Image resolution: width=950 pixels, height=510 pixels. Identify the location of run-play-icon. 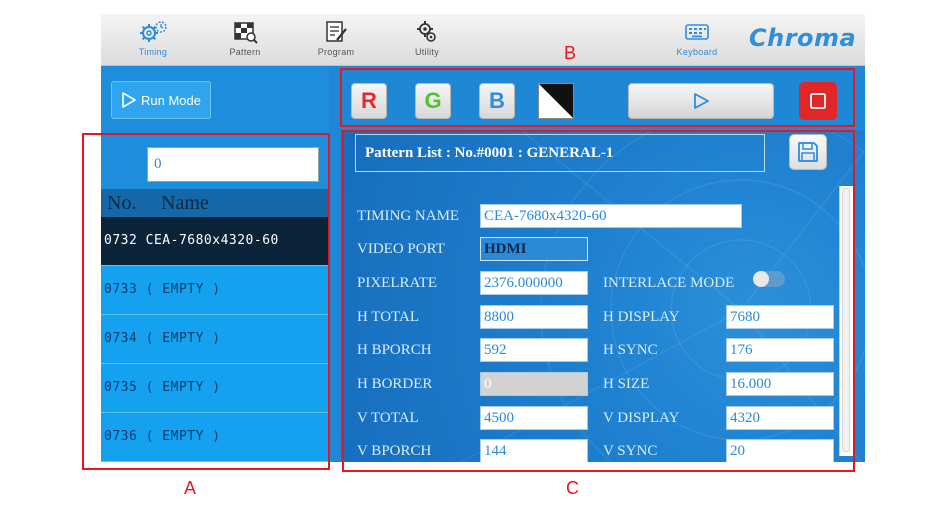
(129, 100).